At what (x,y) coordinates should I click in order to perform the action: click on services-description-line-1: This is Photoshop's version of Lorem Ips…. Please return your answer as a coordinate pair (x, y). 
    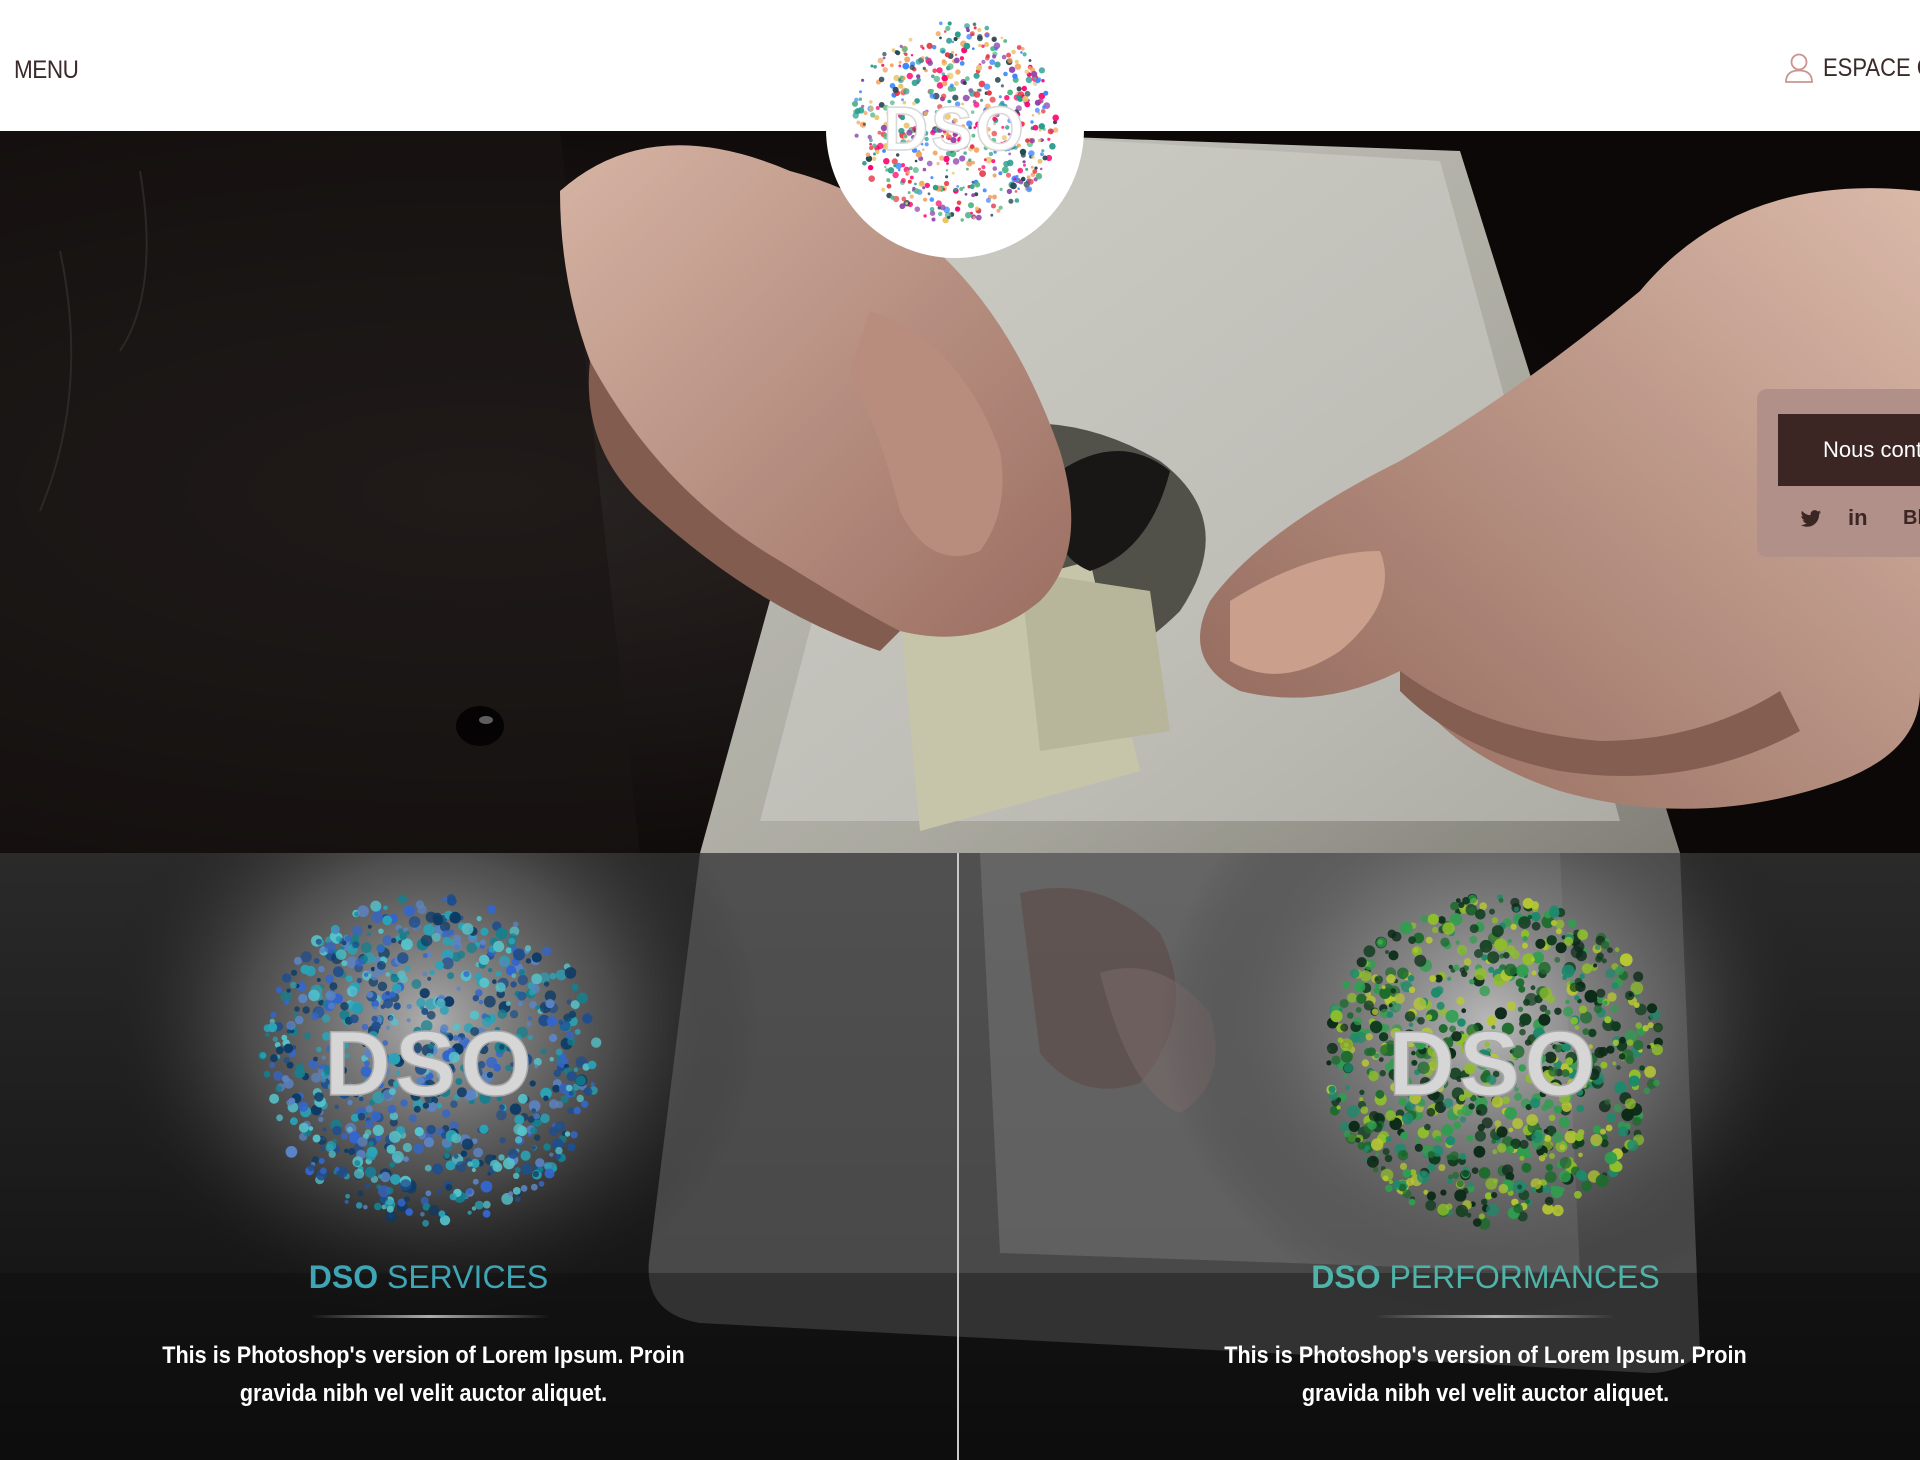
    Looking at the image, I should click on (423, 1355).